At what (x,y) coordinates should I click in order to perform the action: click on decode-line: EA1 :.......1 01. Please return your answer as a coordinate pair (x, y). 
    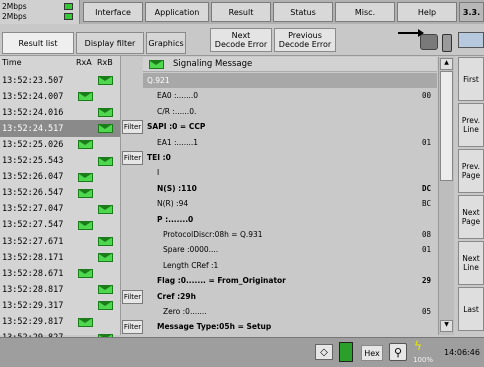
    Looking at the image, I should click on (290, 142).